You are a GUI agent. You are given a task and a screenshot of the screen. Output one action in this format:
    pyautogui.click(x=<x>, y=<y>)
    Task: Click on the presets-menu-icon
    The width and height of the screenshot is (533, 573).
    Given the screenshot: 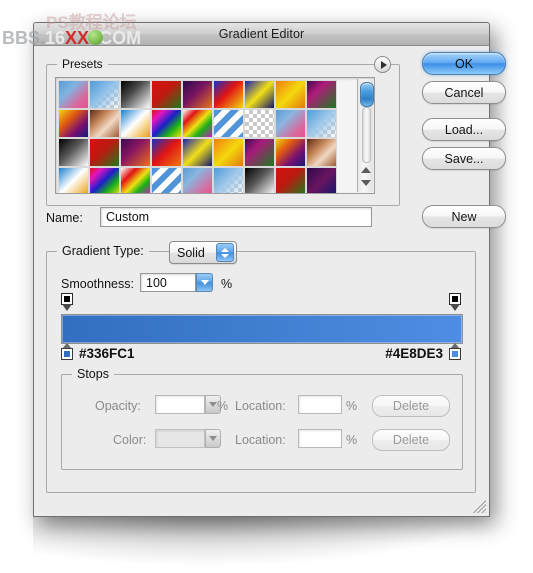 What is the action you would take?
    pyautogui.click(x=382, y=64)
    